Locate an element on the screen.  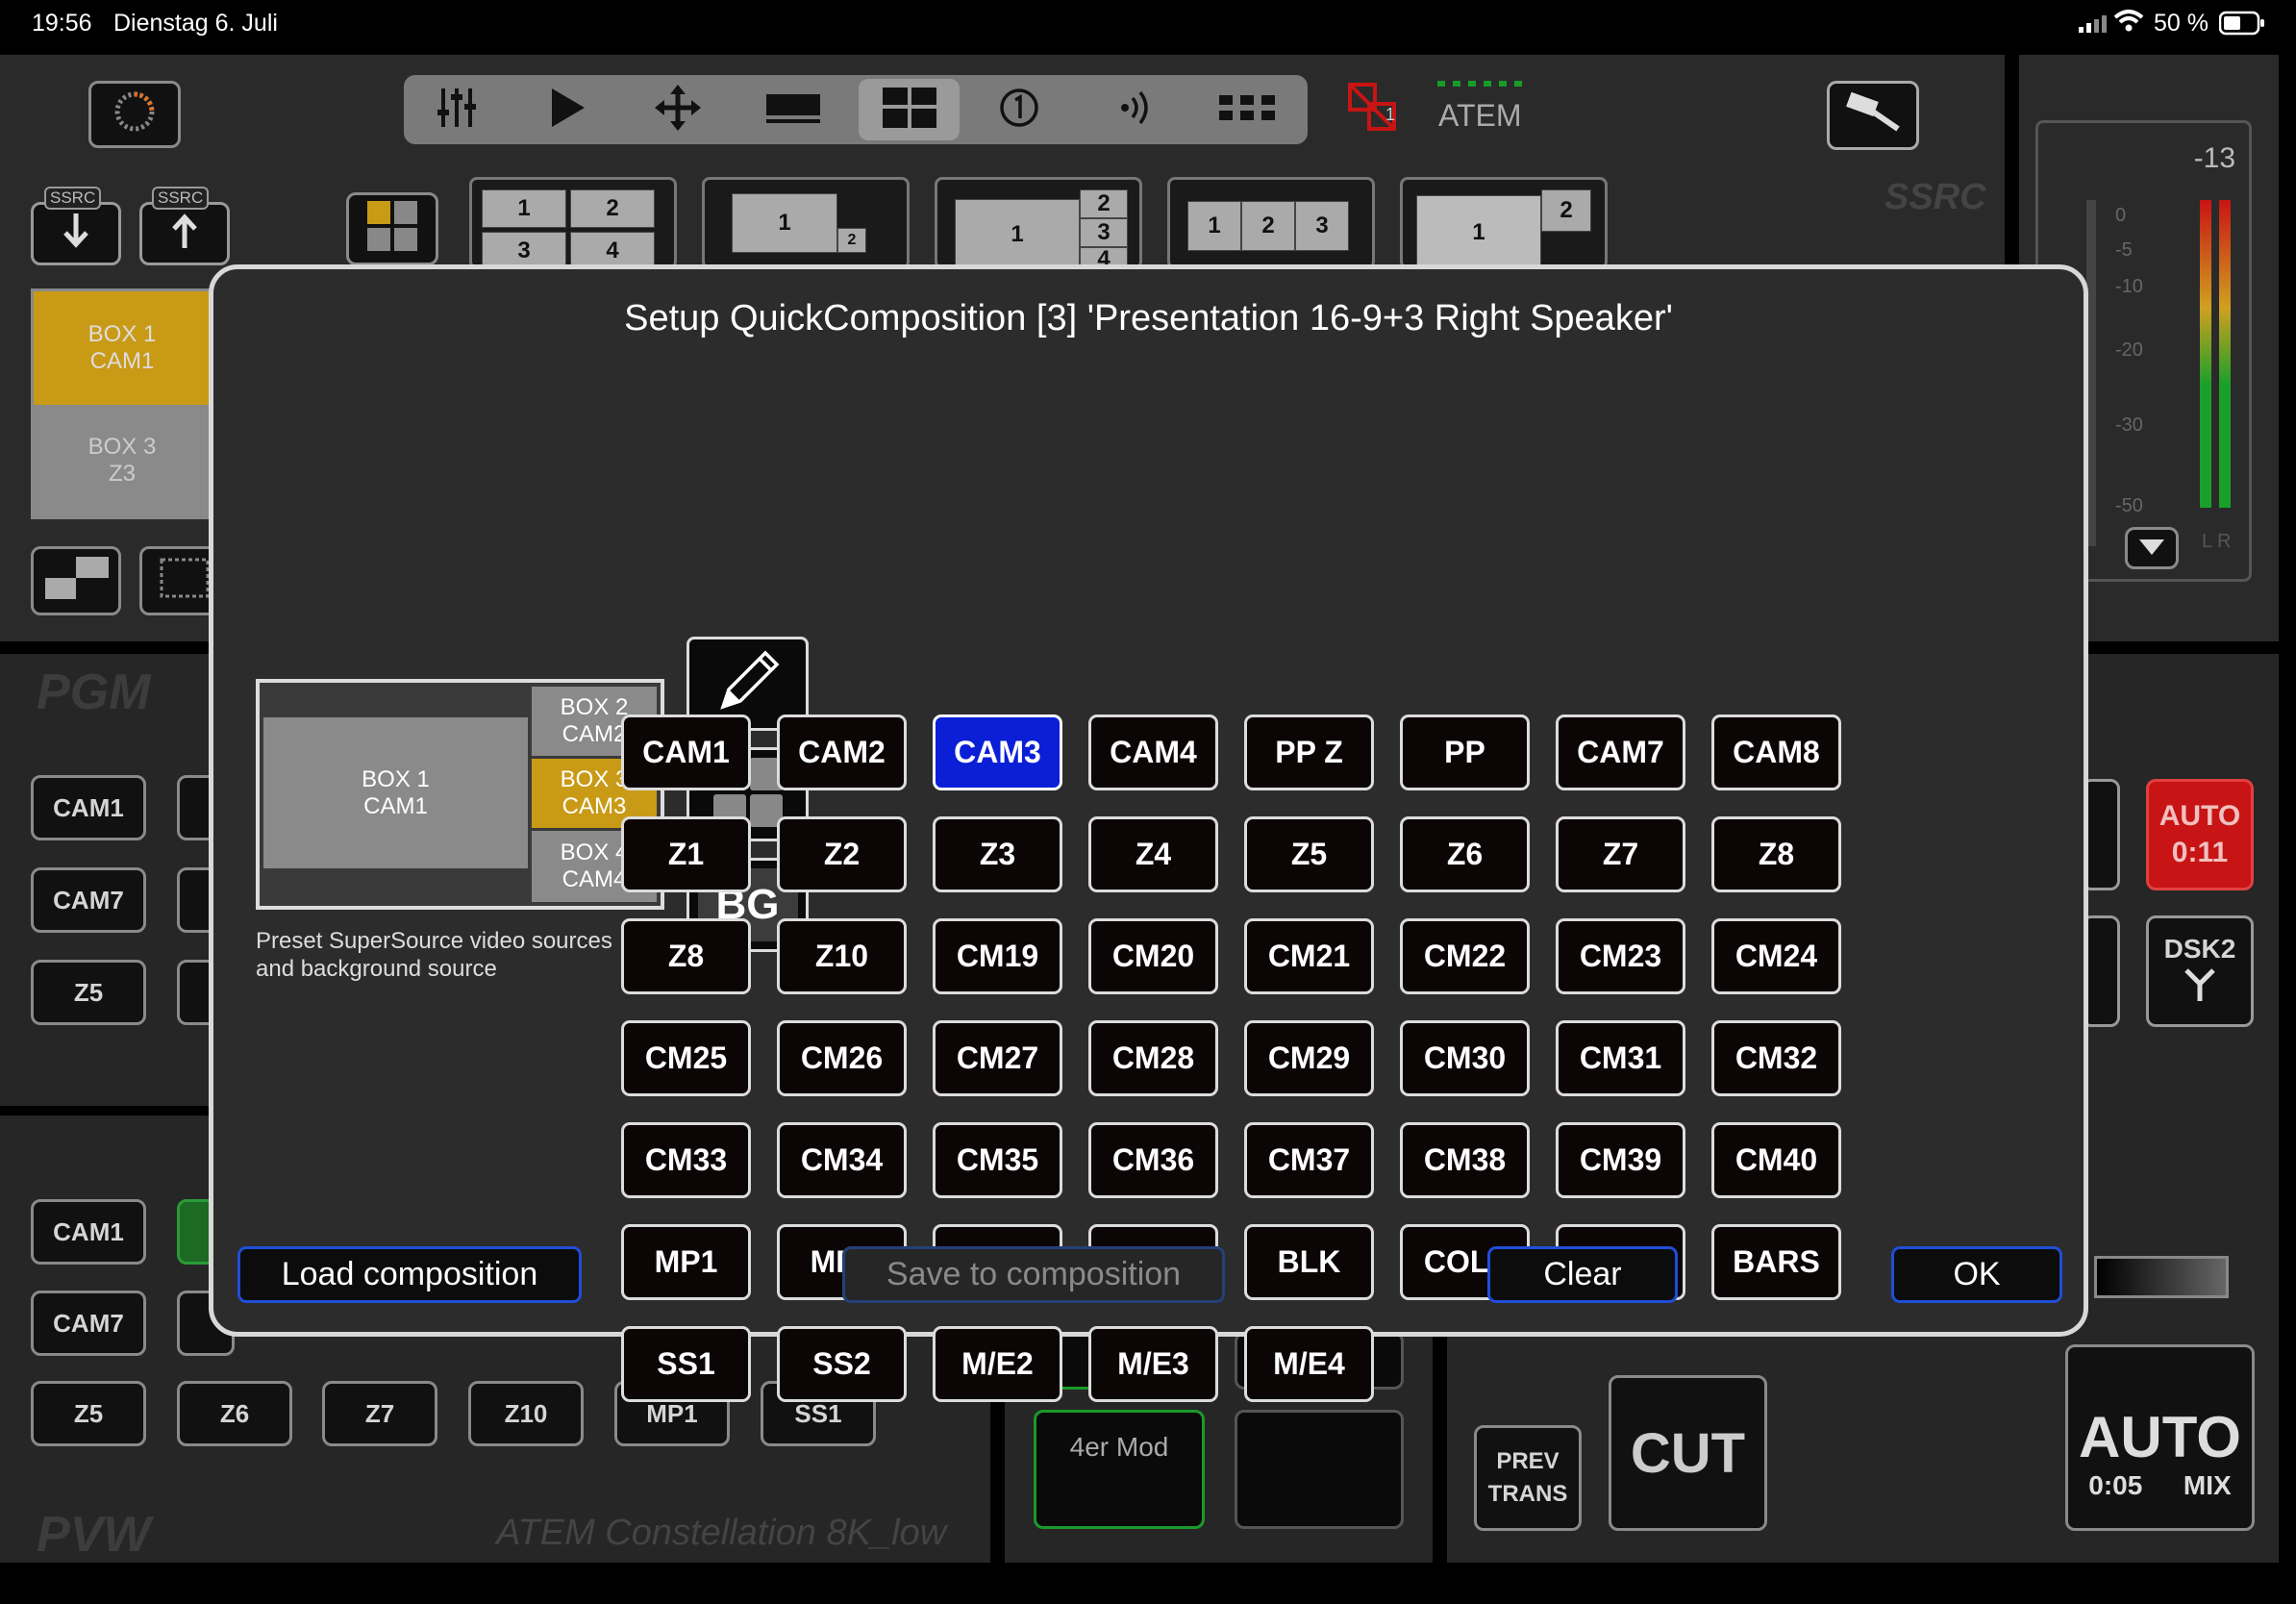
meter-menu-button is located at coordinates (2152, 548).